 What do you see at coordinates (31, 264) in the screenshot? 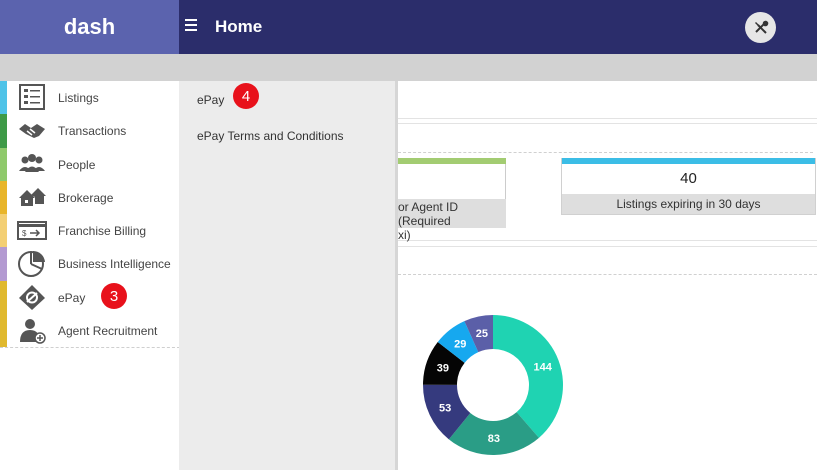
I see `pie-chart-icon` at bounding box center [31, 264].